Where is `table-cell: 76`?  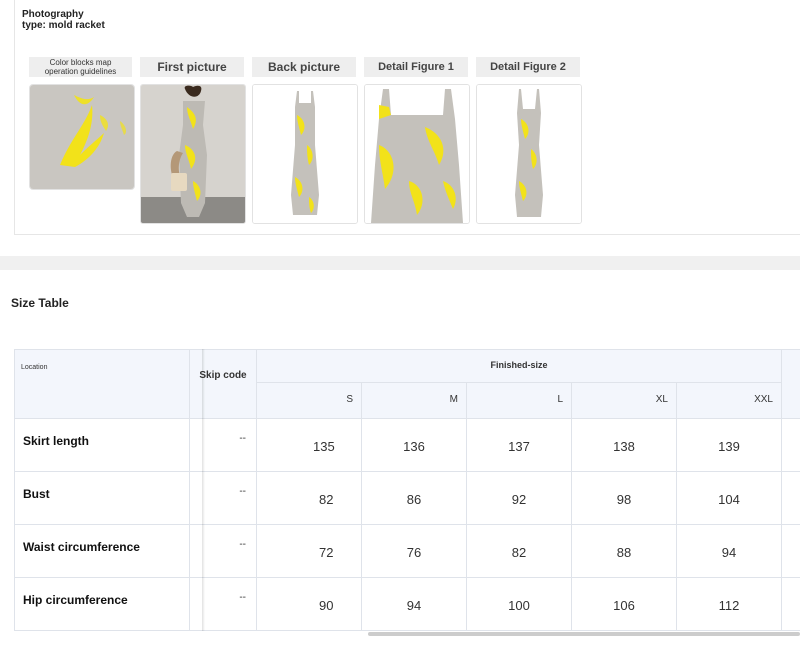
table-cell: 76 is located at coordinates (414, 551).